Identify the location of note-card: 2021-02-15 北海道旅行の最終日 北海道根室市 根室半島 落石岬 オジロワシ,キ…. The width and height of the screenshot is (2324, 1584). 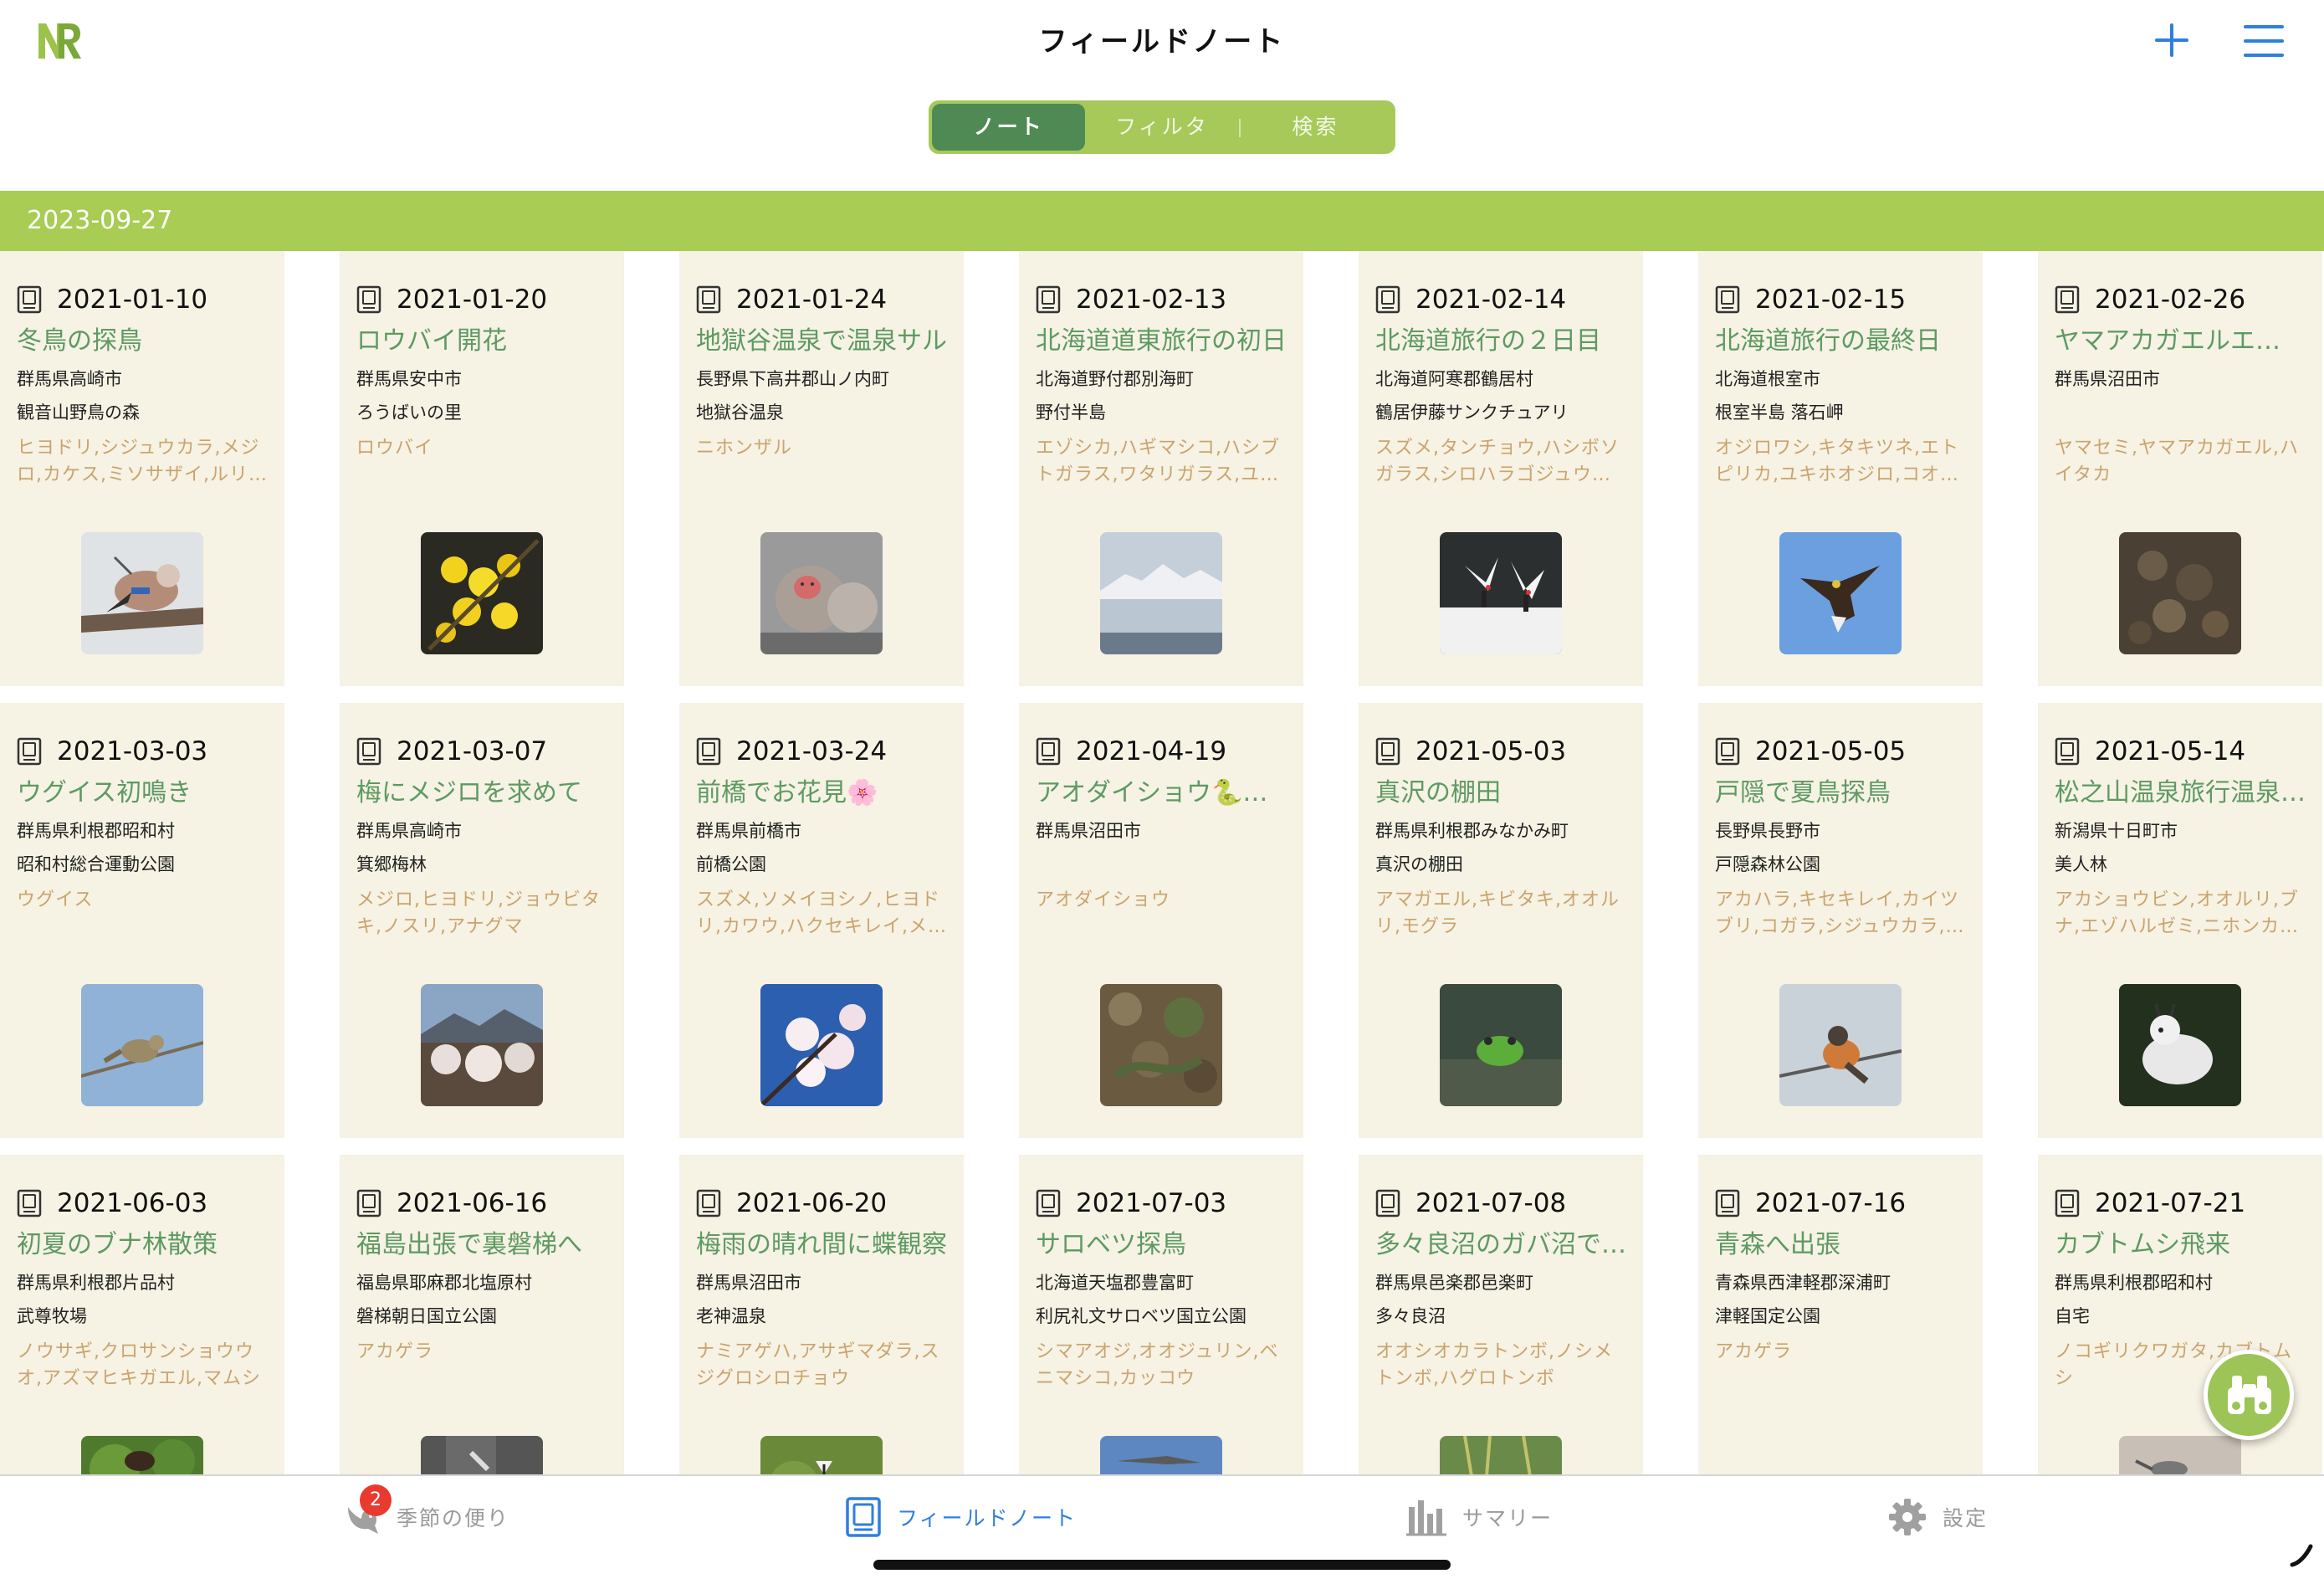
(1841, 468).